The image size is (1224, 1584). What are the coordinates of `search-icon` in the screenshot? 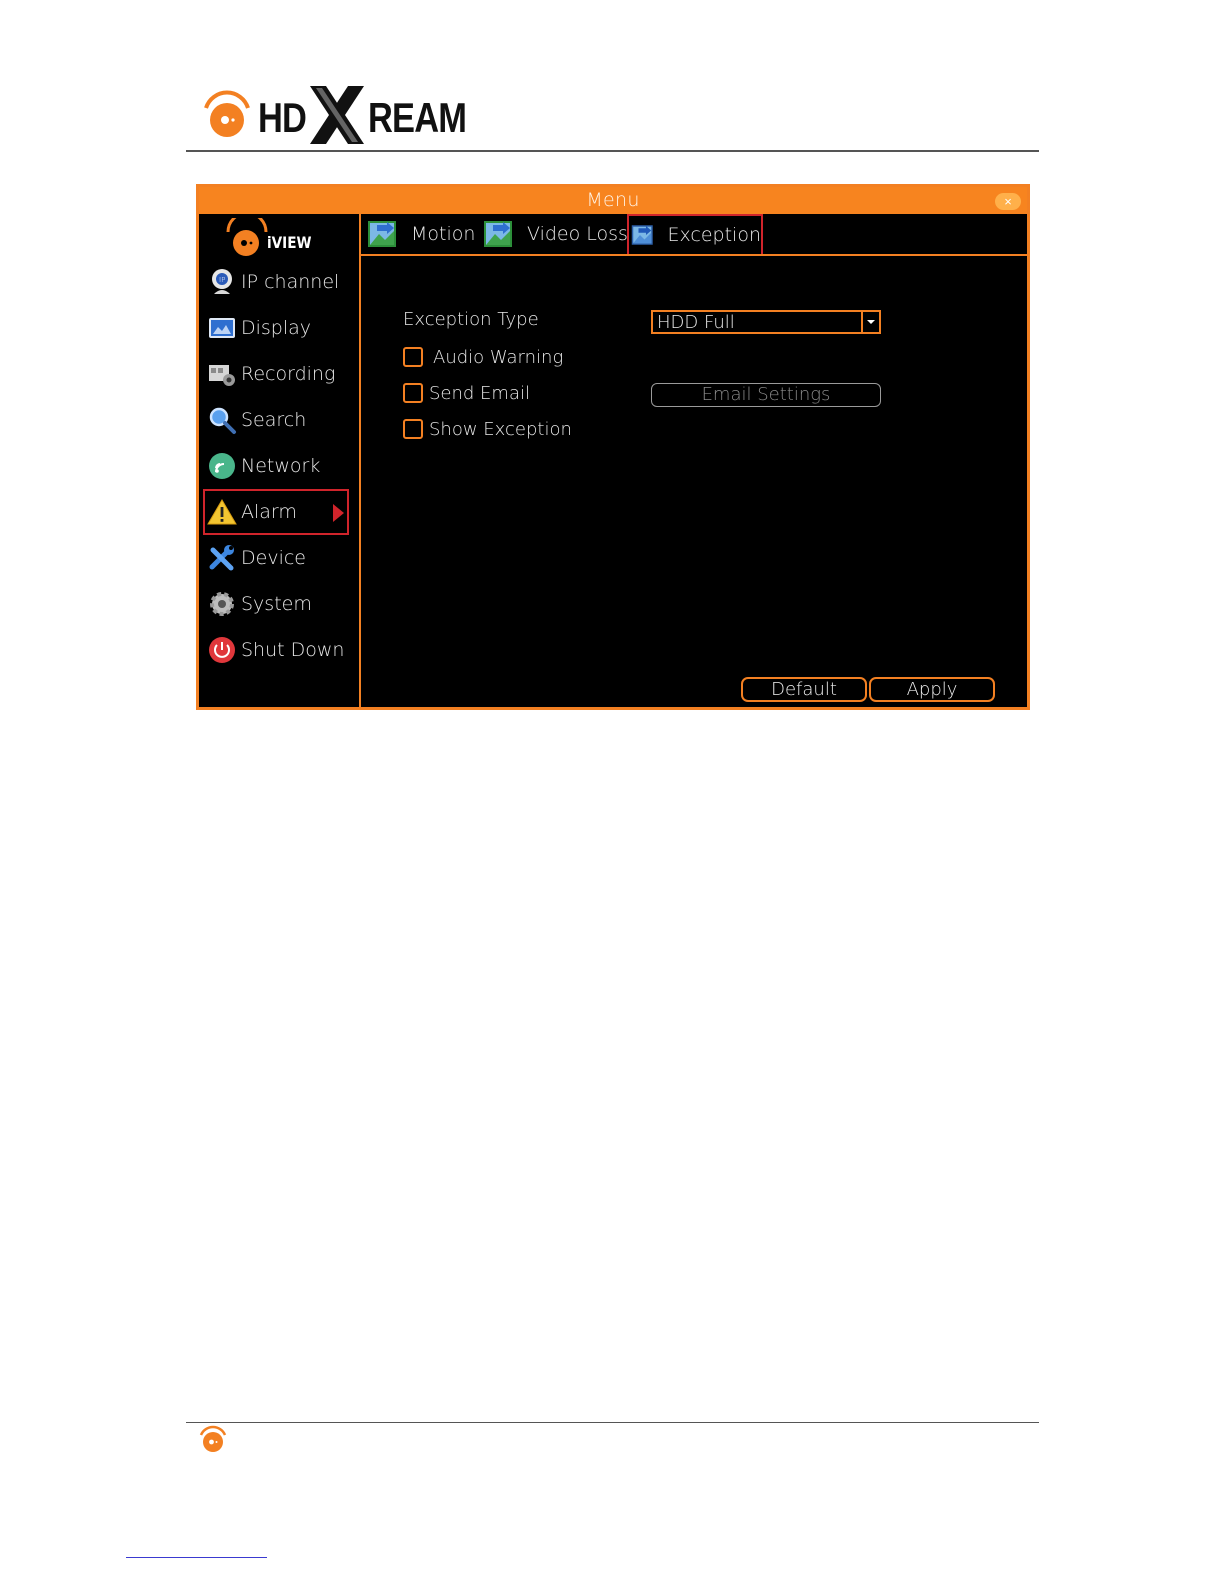 It's located at (222, 420).